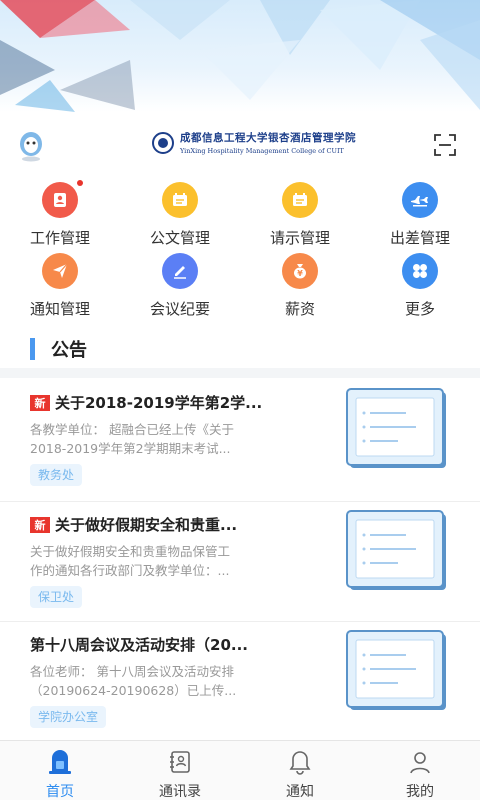 This screenshot has width=480, height=800. What do you see at coordinates (179, 309) in the screenshot?
I see `grid-item-label: 会议纪要` at bounding box center [179, 309].